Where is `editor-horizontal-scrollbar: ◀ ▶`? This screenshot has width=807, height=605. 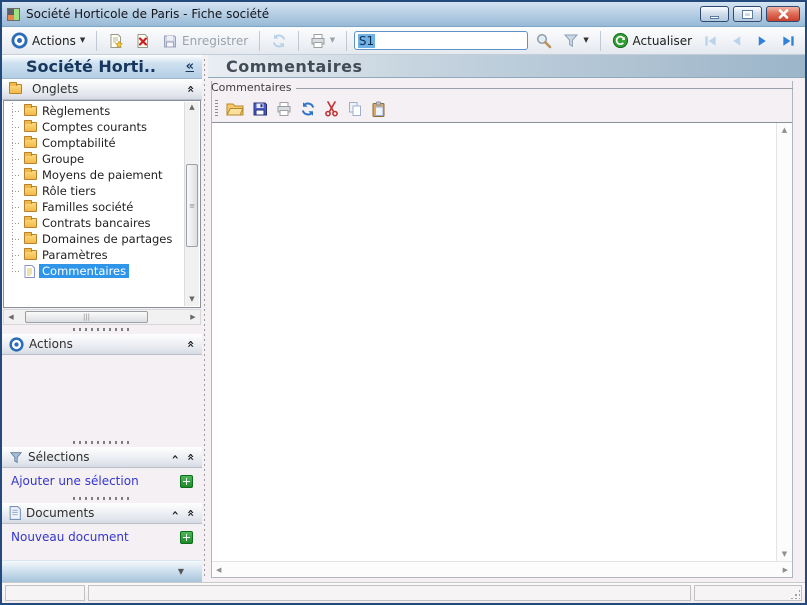 editor-horizontal-scrollbar: ◀ ▶ is located at coordinates (502, 569).